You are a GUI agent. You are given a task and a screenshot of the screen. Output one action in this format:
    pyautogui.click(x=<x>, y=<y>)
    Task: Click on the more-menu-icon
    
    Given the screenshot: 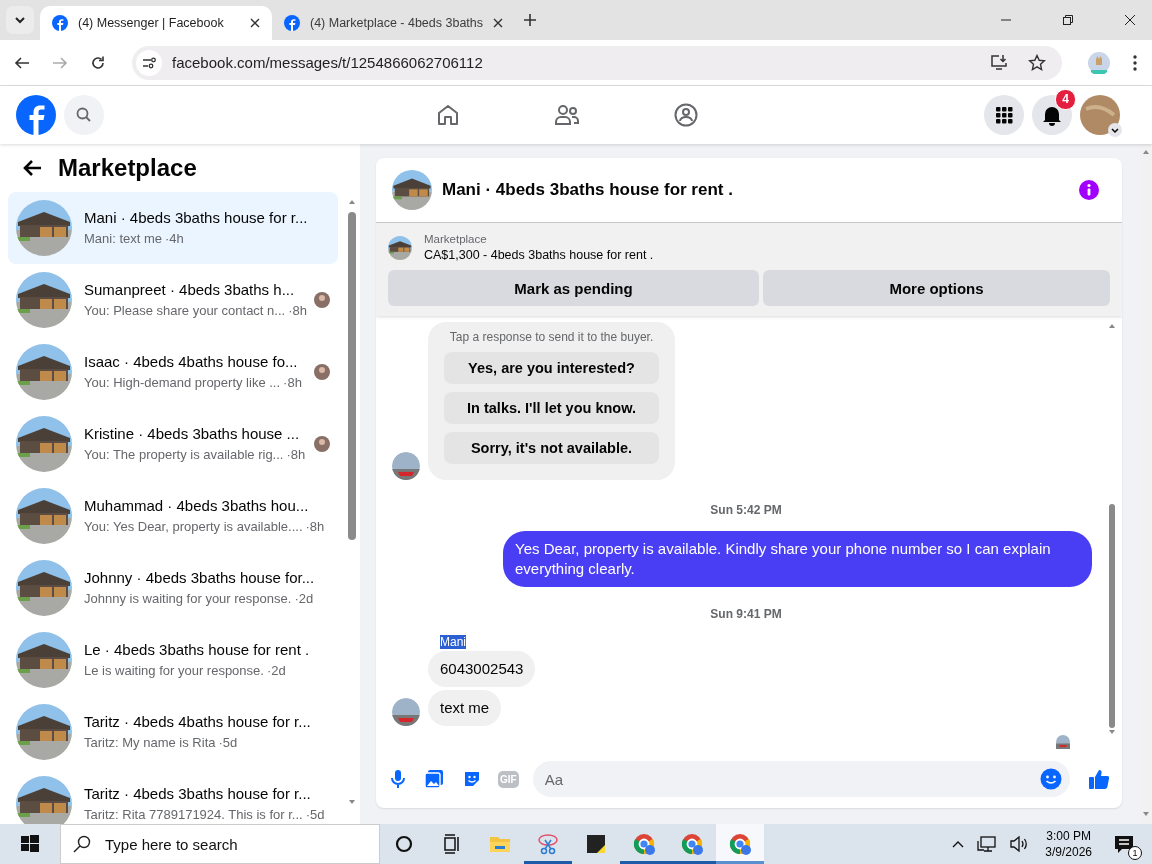 What is the action you would take?
    pyautogui.click(x=1135, y=62)
    